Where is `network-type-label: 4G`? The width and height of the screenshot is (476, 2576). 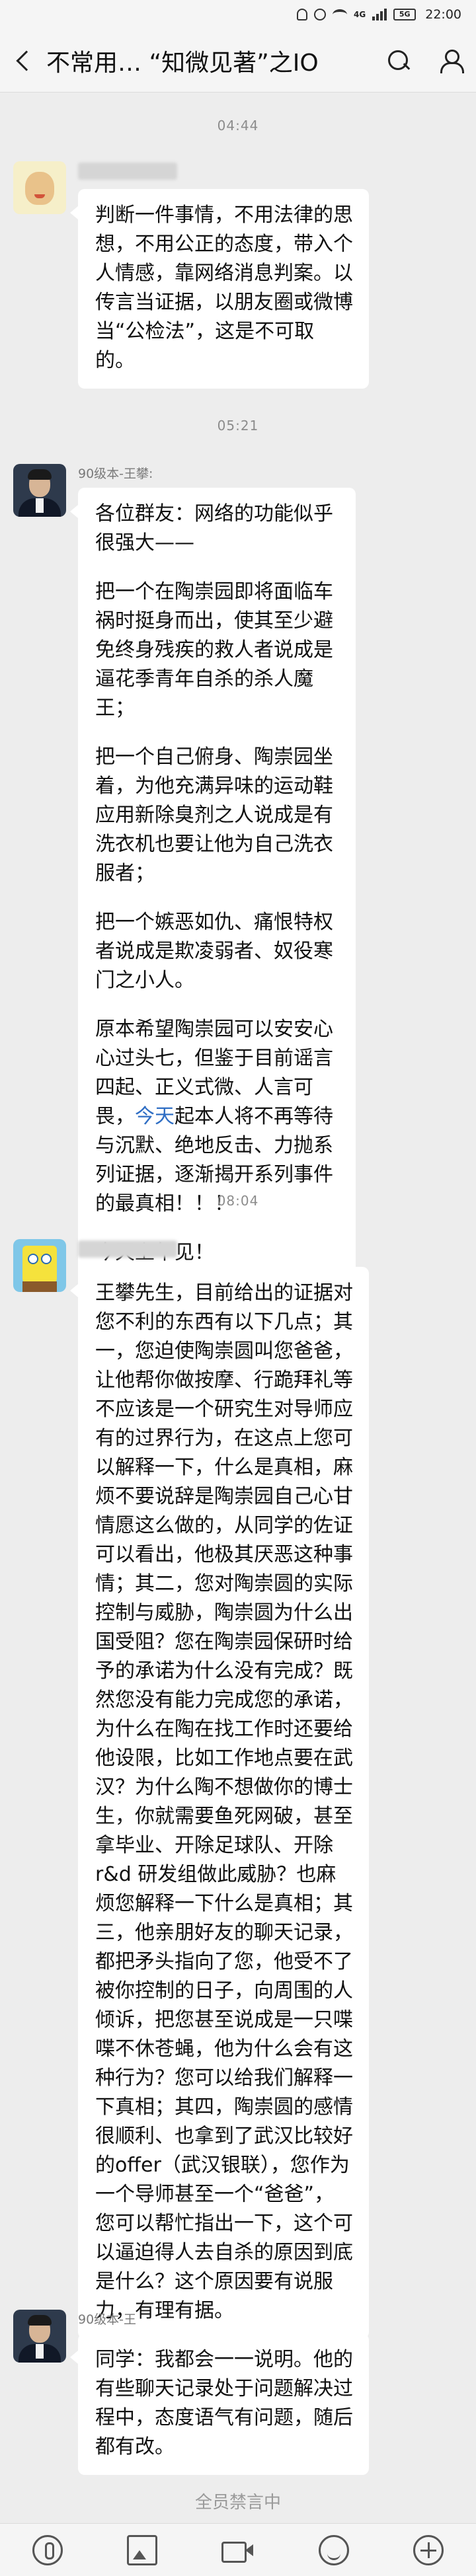
network-type-label: 4G is located at coordinates (360, 14).